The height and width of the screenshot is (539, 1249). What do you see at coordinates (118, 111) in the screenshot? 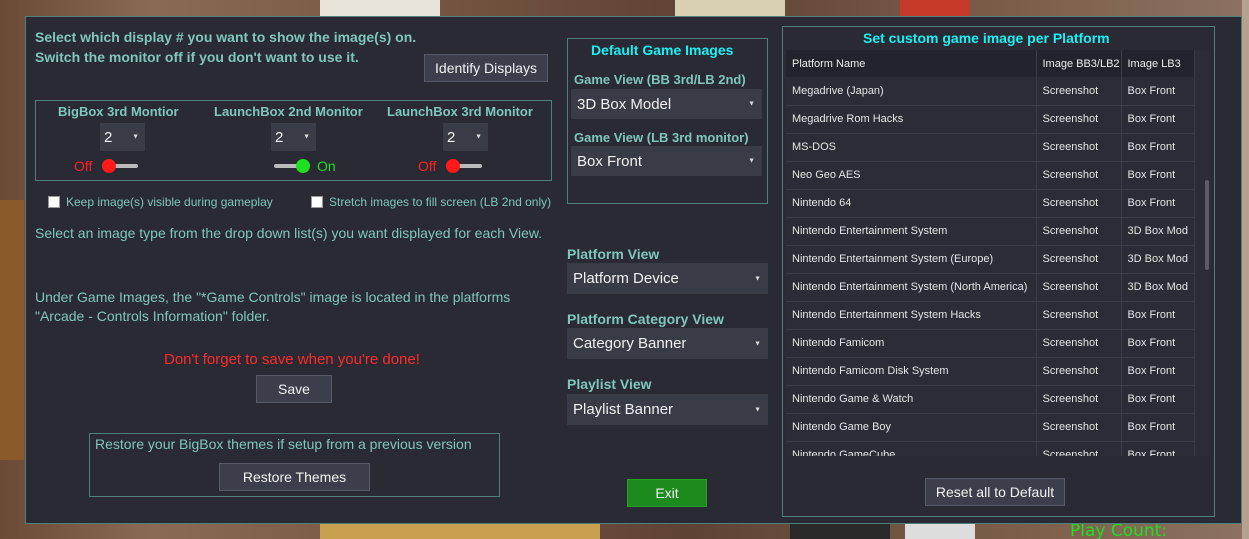
I see `monitor-label-bigbox-3rd: BigBox 3rd Montior` at bounding box center [118, 111].